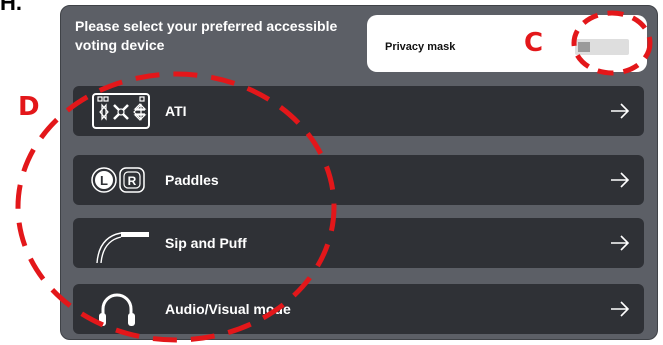 Image resolution: width=663 pixels, height=345 pixels. What do you see at coordinates (228, 309) in the screenshot?
I see `option-audio-visual-mode-label: Audio/Visual mode` at bounding box center [228, 309].